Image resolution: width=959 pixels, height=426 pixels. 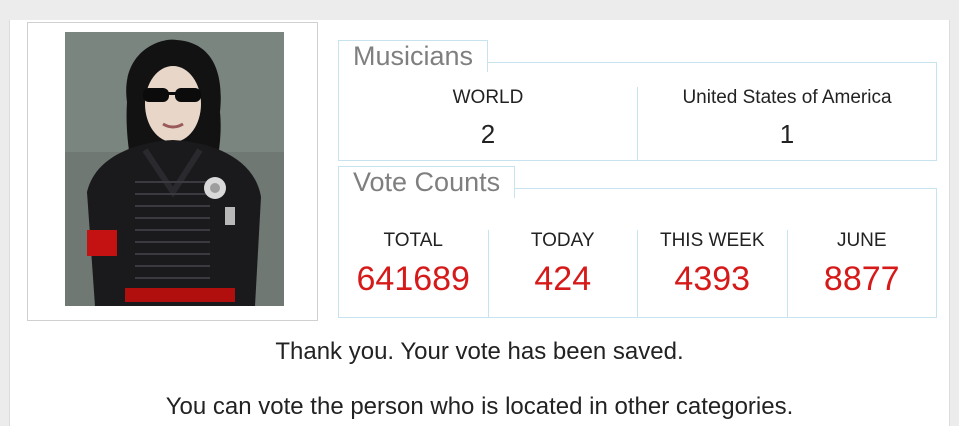 What do you see at coordinates (413, 240) in the screenshot?
I see `vote-total-label: TOTAL` at bounding box center [413, 240].